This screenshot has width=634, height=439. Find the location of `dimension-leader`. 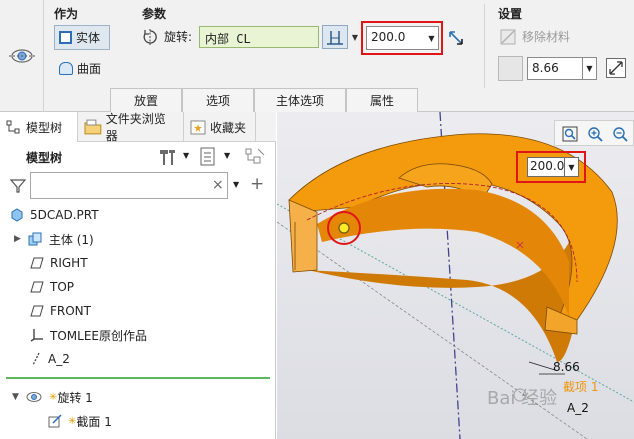

dimension-leader is located at coordinates (542, 366).